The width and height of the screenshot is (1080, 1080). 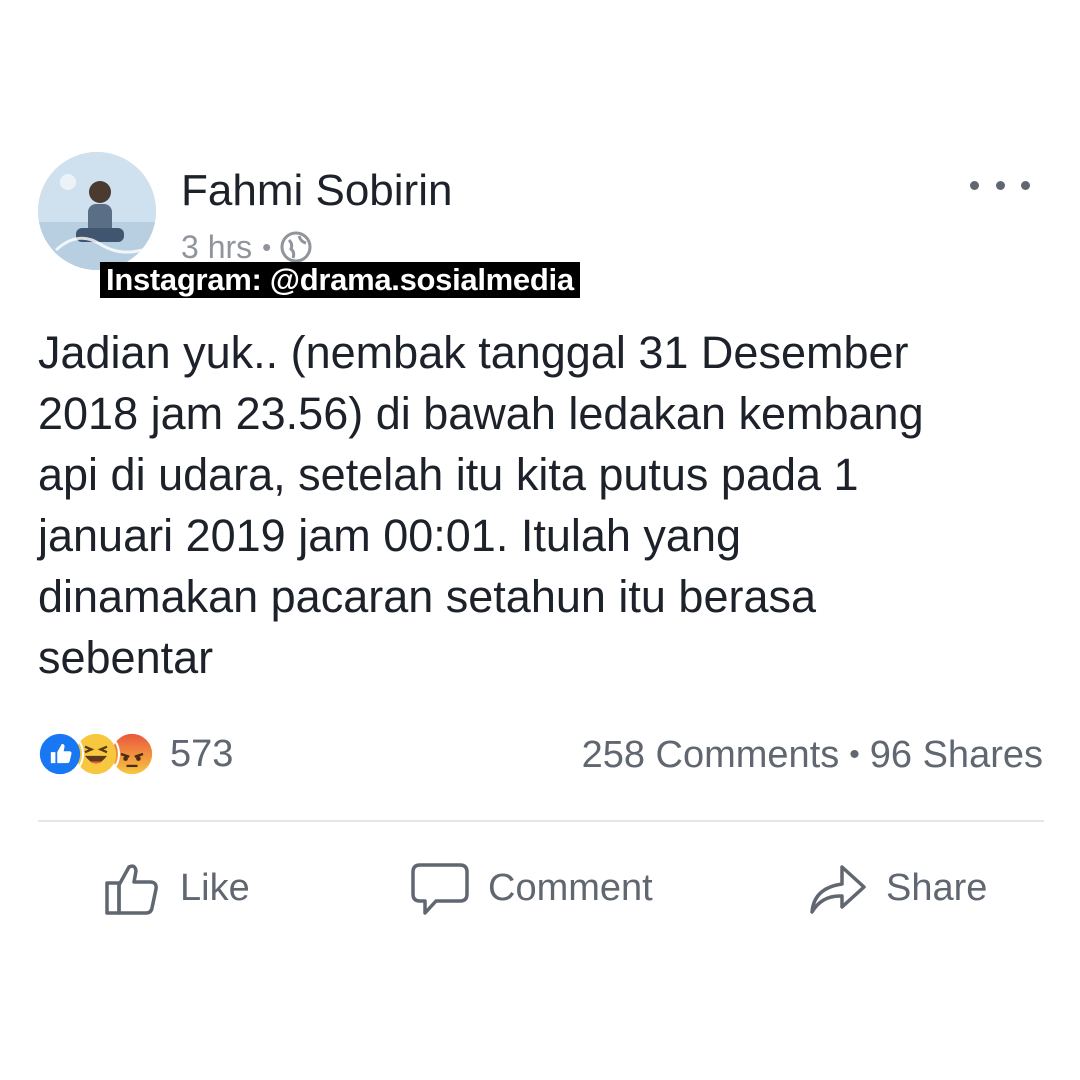 I want to click on more-options-icon, so click(x=1000, y=185).